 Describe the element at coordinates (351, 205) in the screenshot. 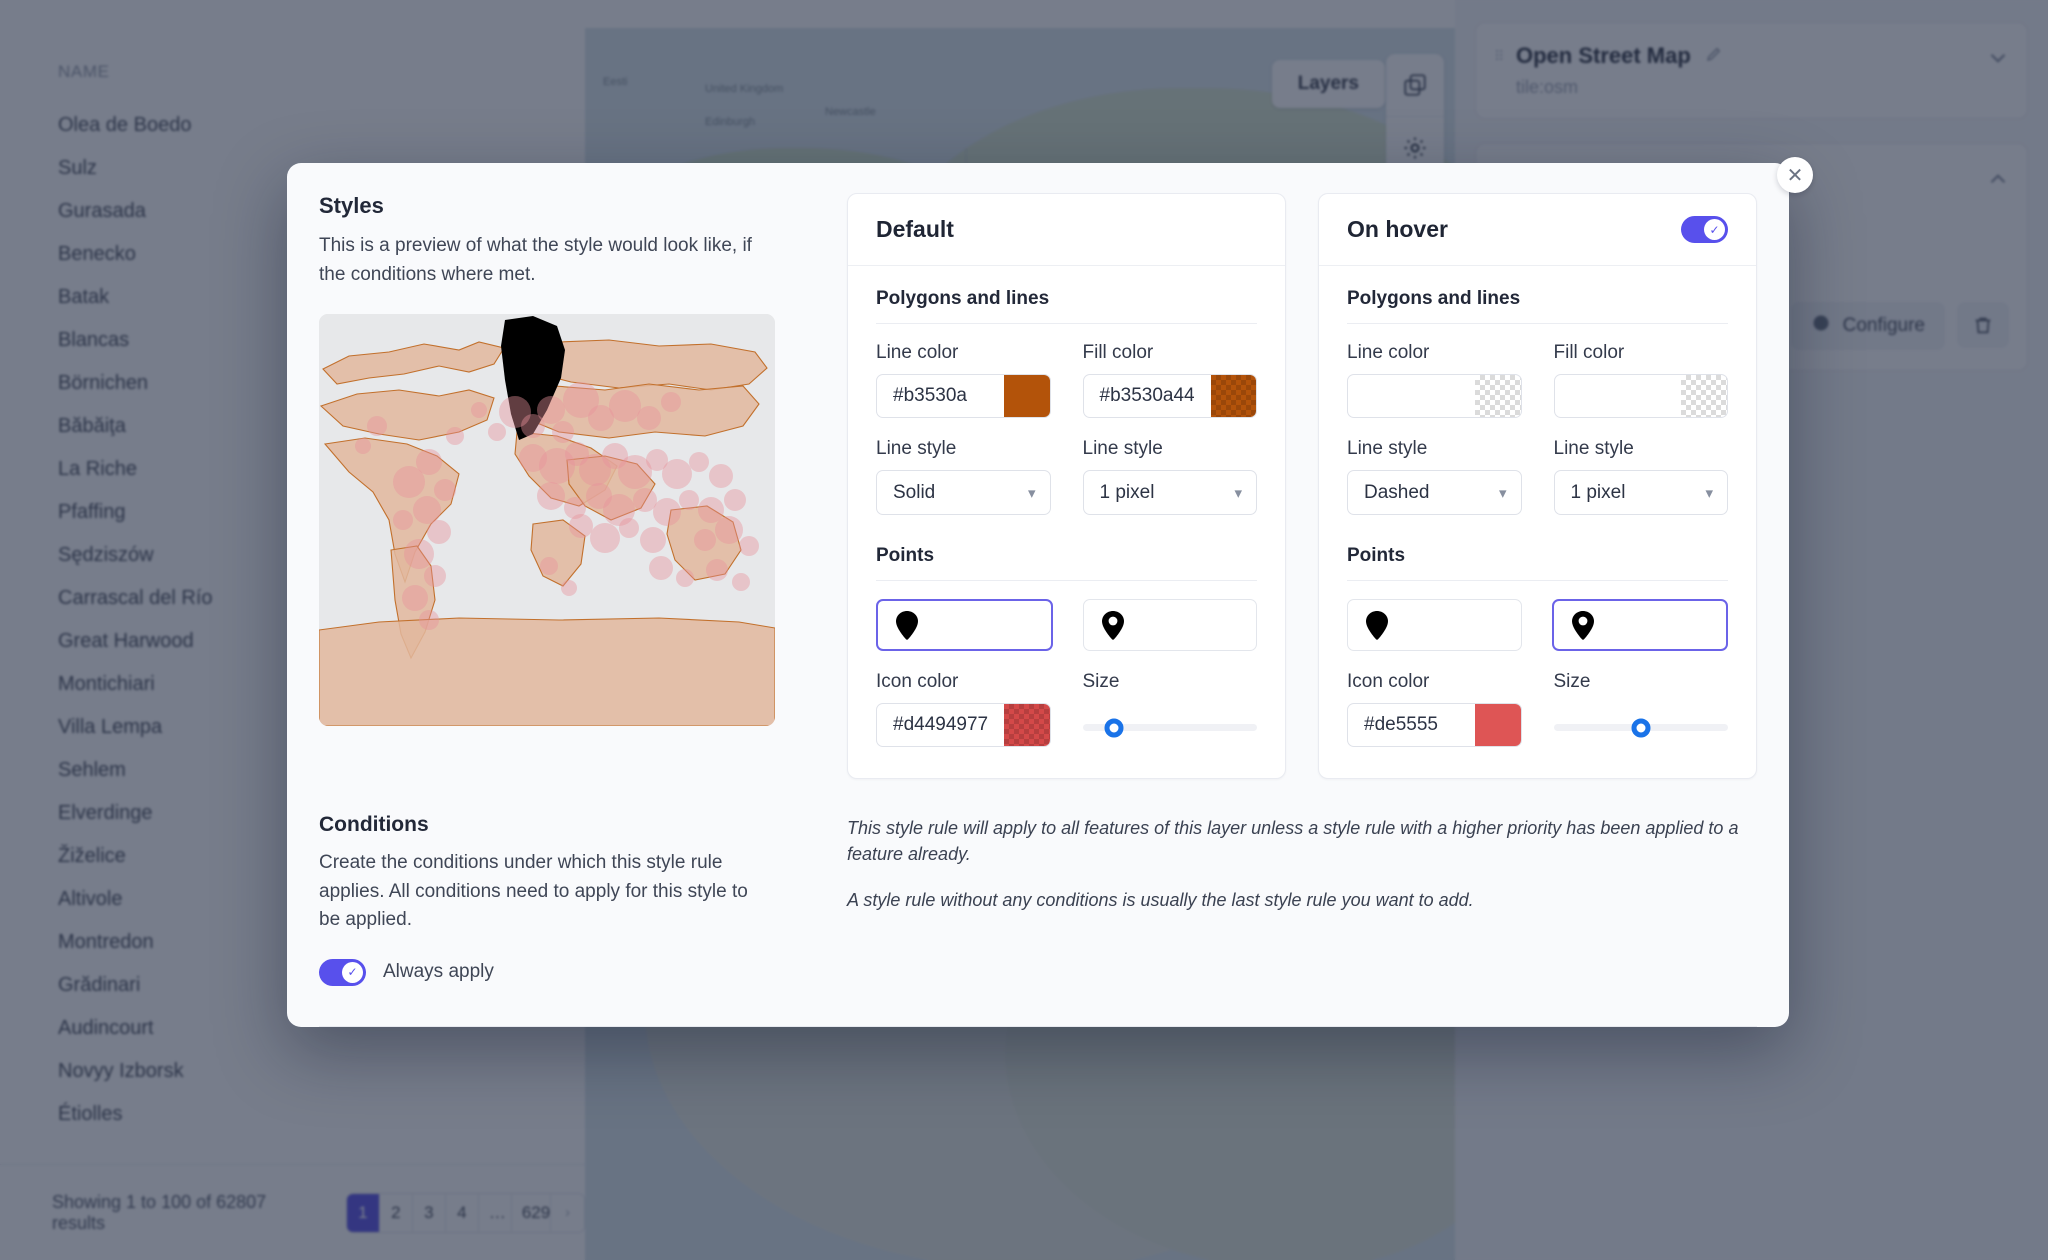

I see `styles-title: Styles` at that location.